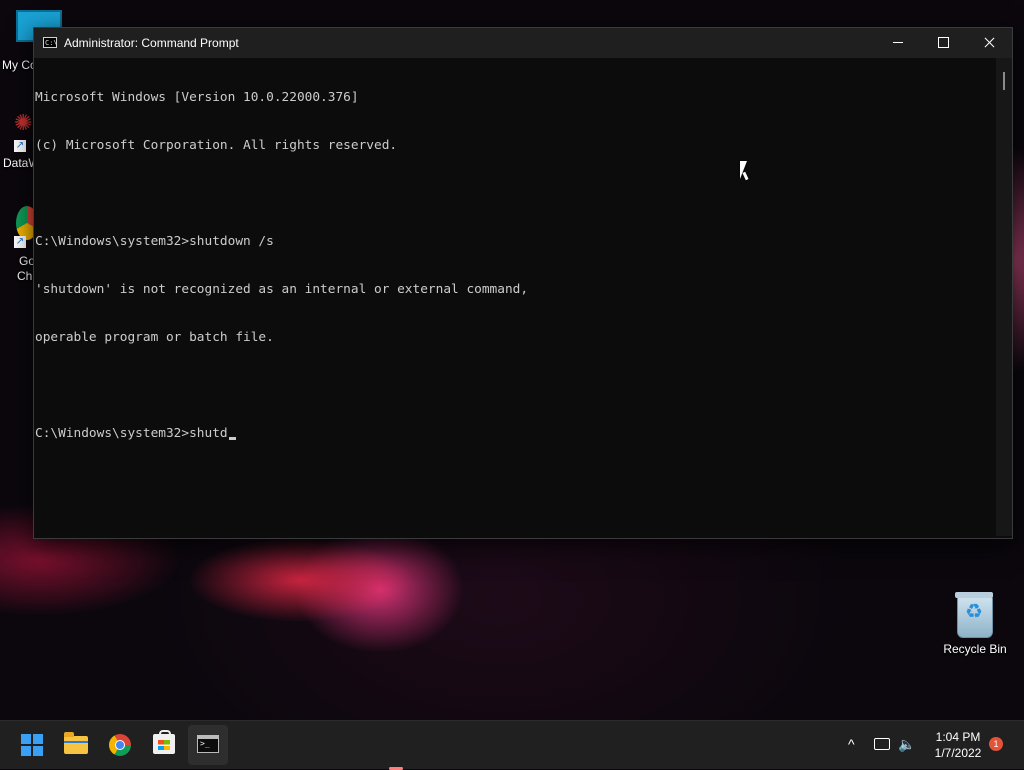 The width and height of the screenshot is (1024, 770). What do you see at coordinates (50, 42) in the screenshot?
I see `cmd-app-icon: C:\` at bounding box center [50, 42].